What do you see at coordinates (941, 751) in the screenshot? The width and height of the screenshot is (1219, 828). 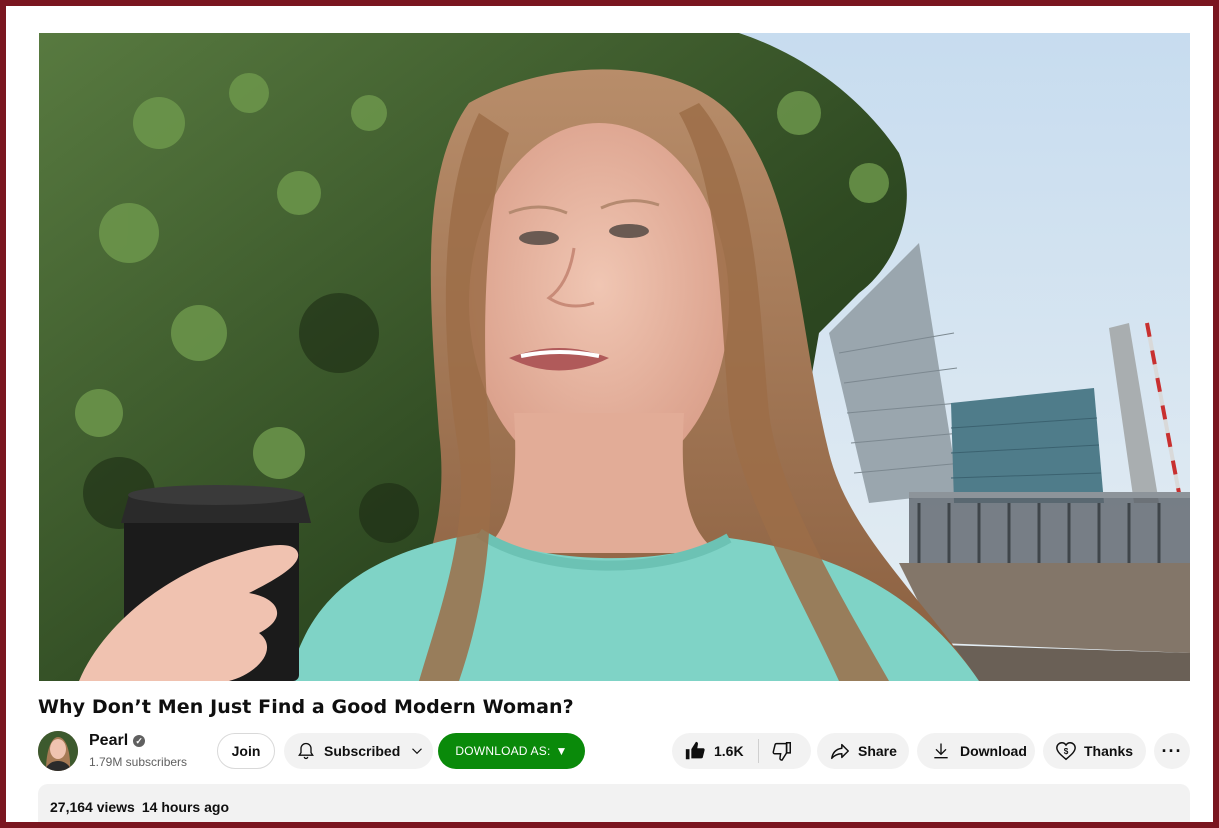 I see `download-arrow-icon` at bounding box center [941, 751].